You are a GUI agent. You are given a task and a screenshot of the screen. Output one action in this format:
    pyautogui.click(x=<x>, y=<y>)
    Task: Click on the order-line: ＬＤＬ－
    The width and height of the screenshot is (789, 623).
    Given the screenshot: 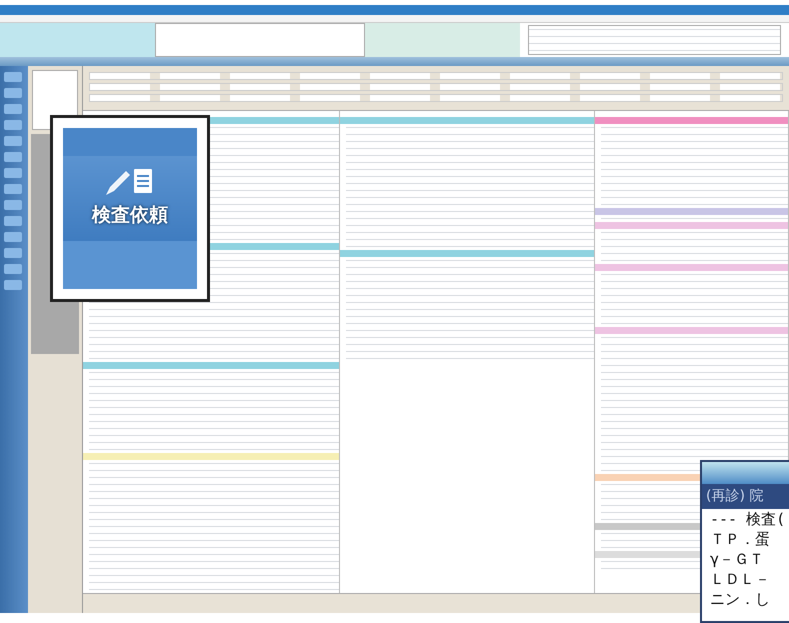 What is the action you would take?
    pyautogui.click(x=740, y=579)
    